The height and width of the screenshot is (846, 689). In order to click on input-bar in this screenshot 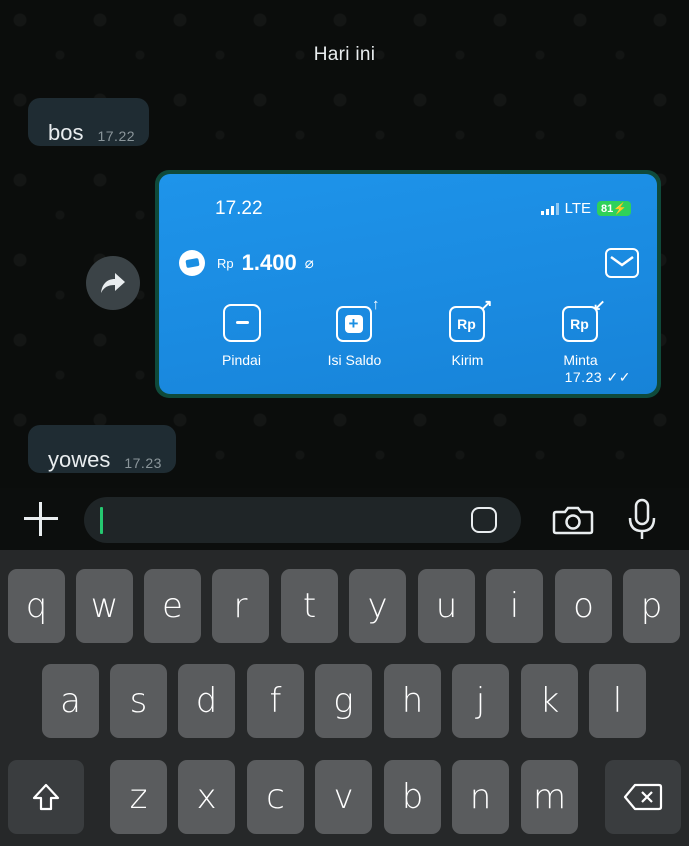, I will do `click(344, 519)`.